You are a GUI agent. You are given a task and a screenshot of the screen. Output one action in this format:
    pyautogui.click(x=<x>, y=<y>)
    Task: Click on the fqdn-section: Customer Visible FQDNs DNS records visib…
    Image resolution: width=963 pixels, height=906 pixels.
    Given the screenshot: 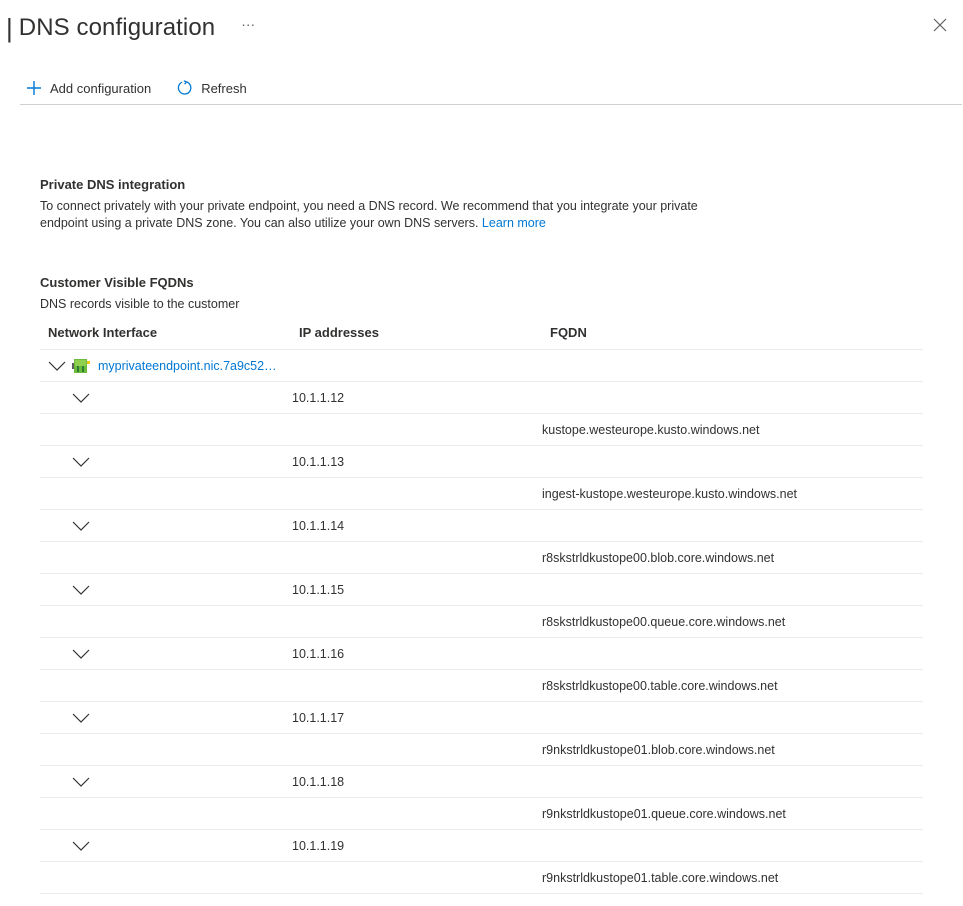 What is the action you would take?
    pyautogui.click(x=390, y=294)
    